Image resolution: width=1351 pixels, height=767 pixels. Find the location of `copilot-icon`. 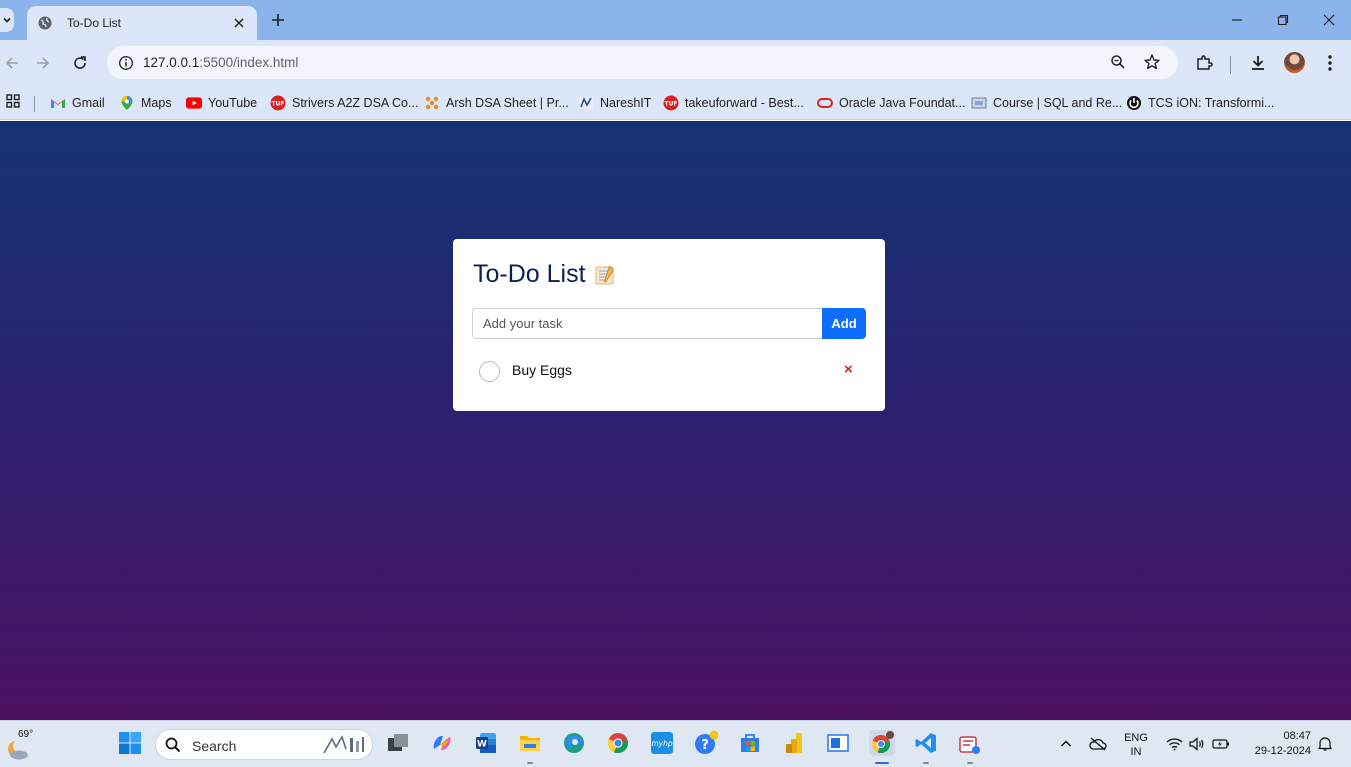

copilot-icon is located at coordinates (442, 743).